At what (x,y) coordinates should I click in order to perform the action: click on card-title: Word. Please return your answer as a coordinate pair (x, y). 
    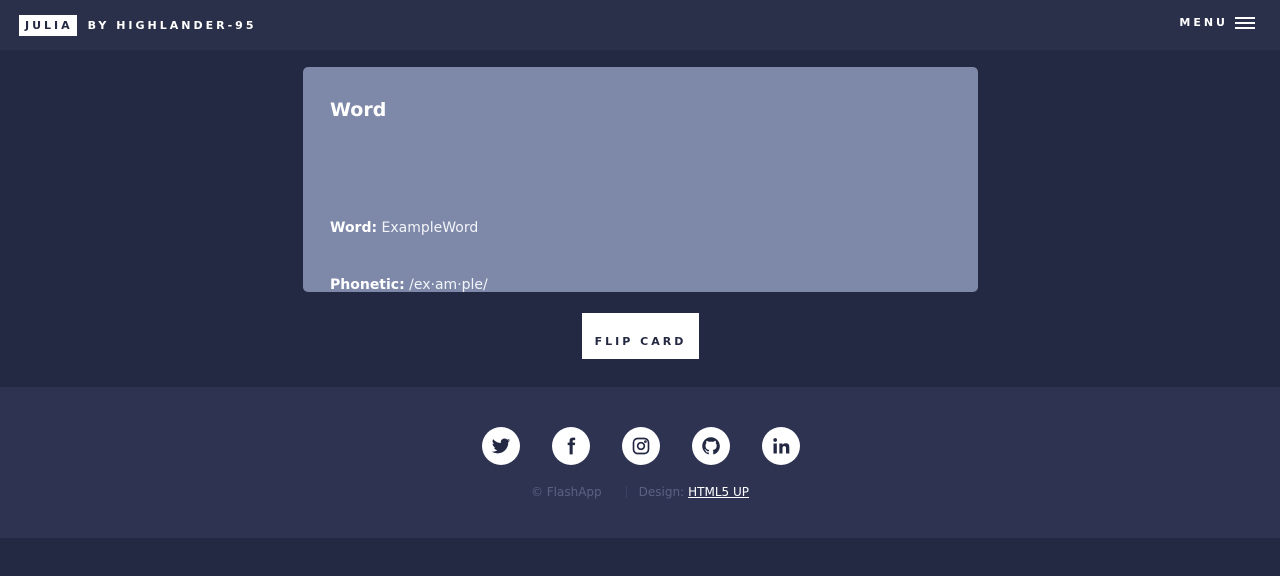
    Looking at the image, I should click on (358, 110).